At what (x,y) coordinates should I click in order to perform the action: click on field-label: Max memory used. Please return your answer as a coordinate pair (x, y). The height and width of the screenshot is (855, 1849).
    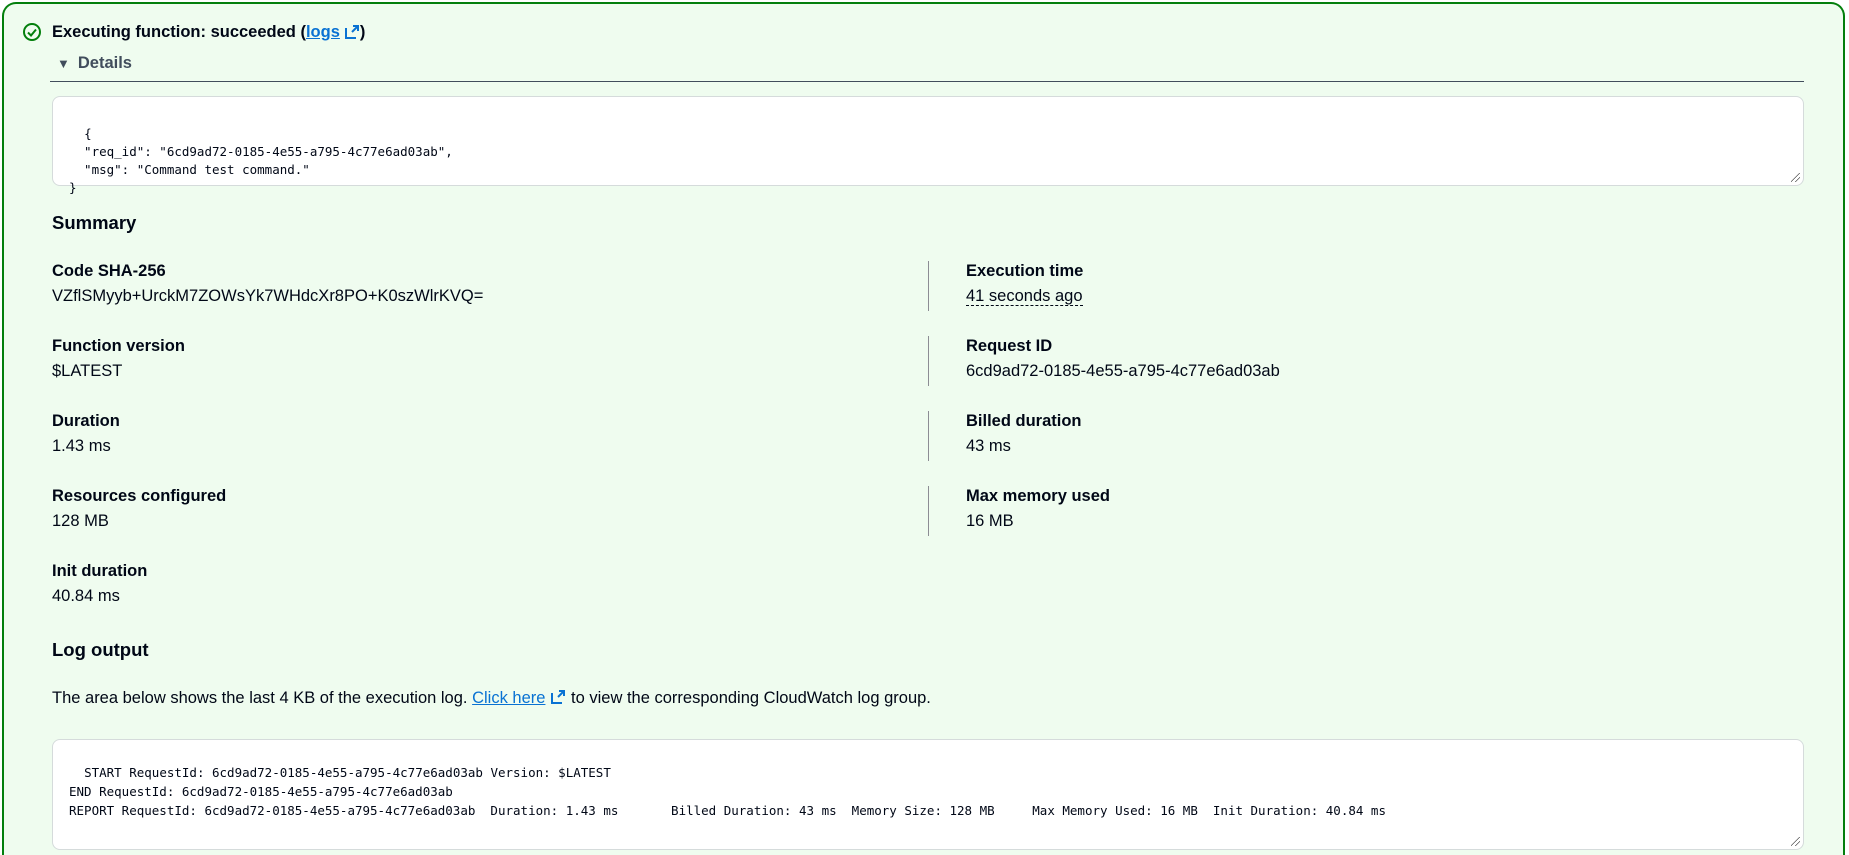
    Looking at the image, I should click on (1038, 496).